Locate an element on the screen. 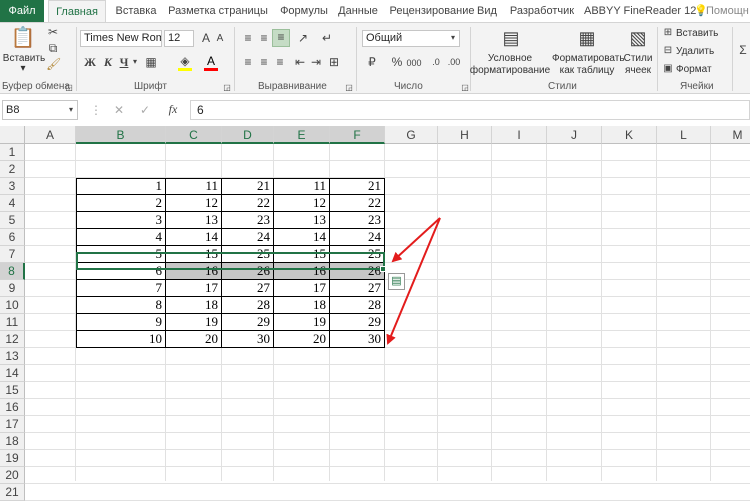  formula-input: 6 is located at coordinates (470, 110).